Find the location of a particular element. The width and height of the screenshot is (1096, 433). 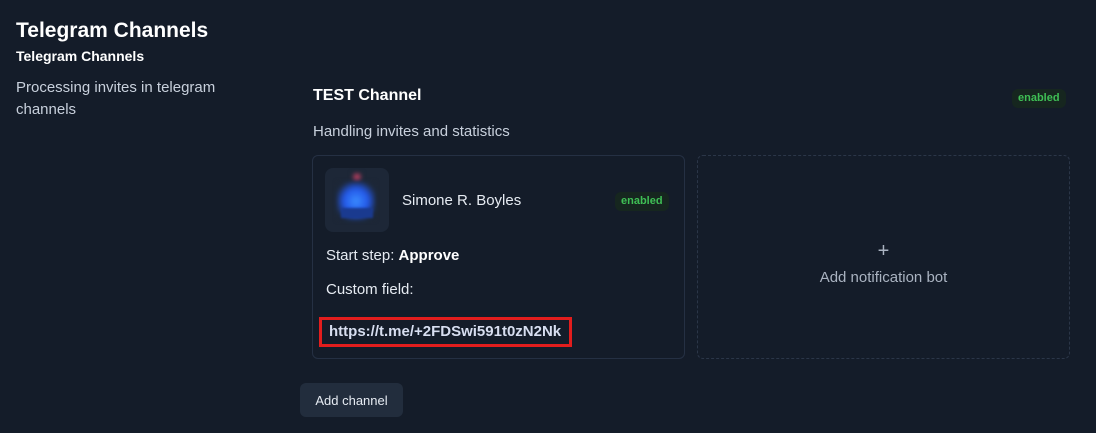

channel-status-badge: enabled is located at coordinates (1039, 98).